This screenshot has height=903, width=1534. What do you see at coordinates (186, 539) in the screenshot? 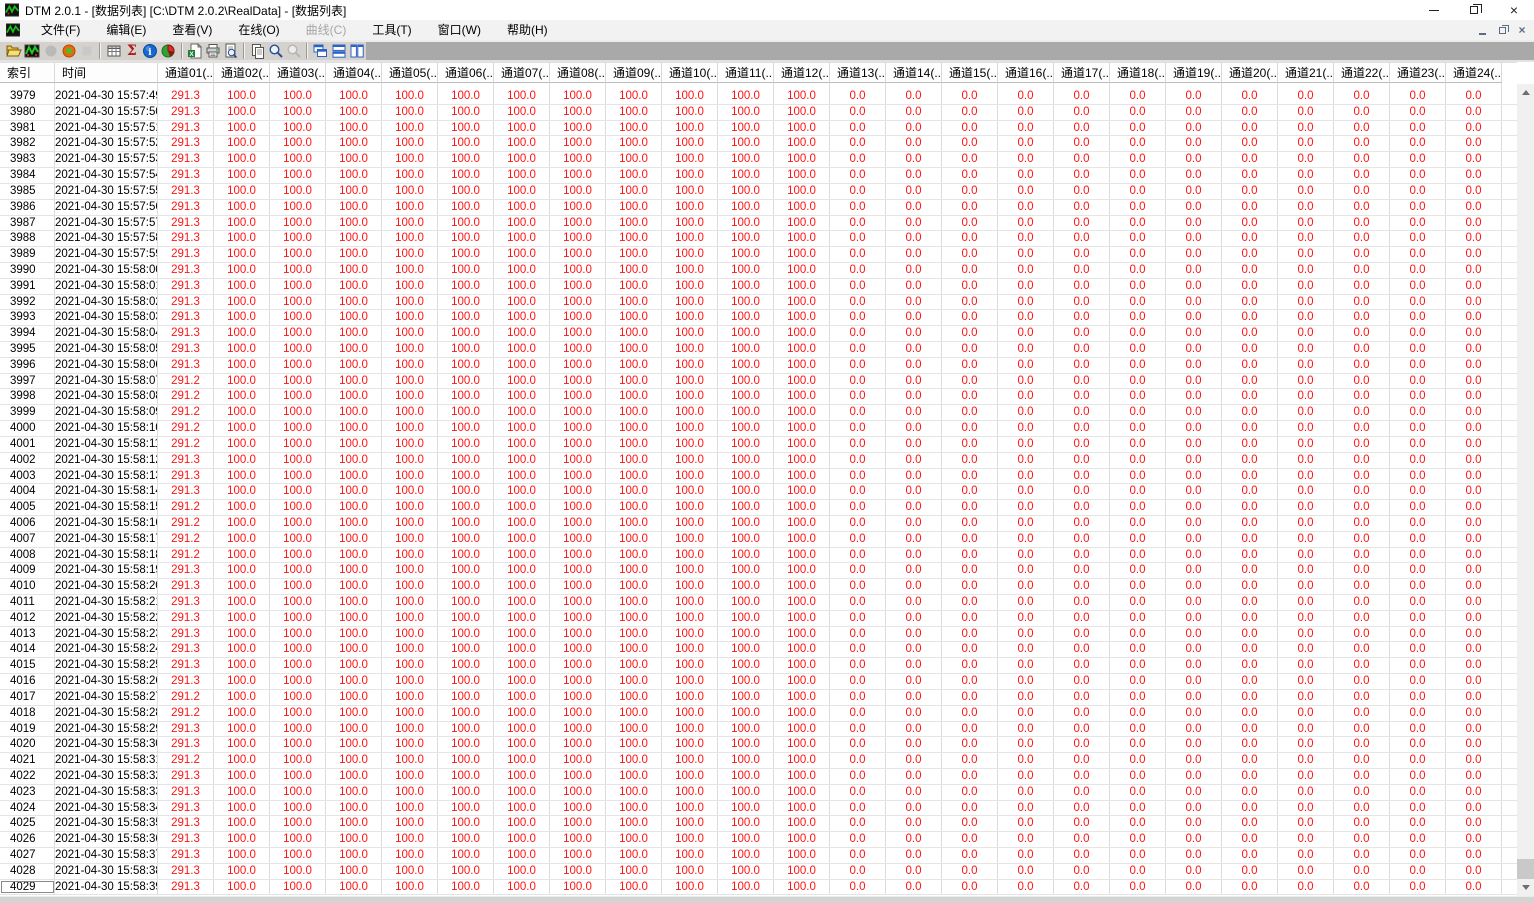
I see `table-cell: 291.2` at bounding box center [186, 539].